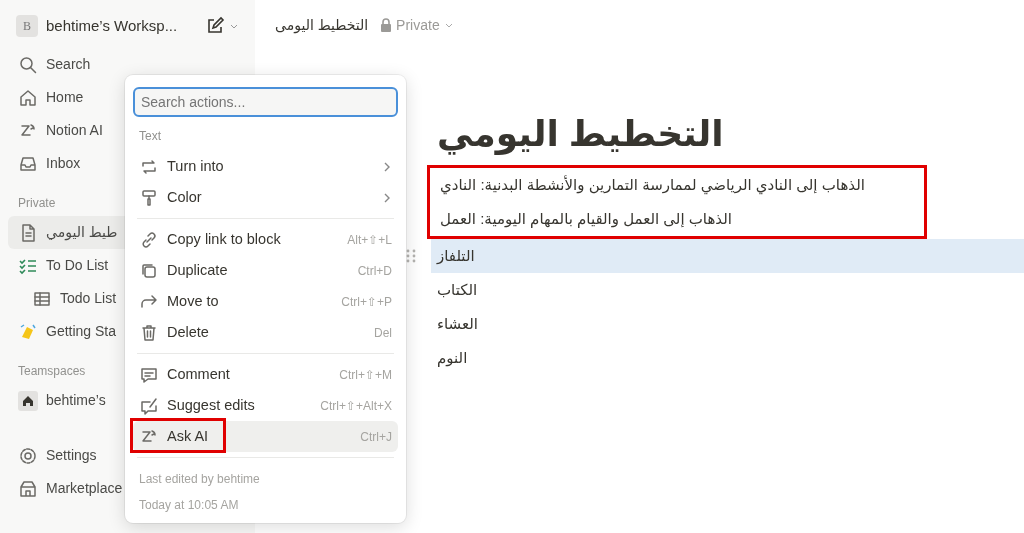  Describe the element at coordinates (74, 130) in the screenshot. I see `sidebar-label: Notion AI` at that location.